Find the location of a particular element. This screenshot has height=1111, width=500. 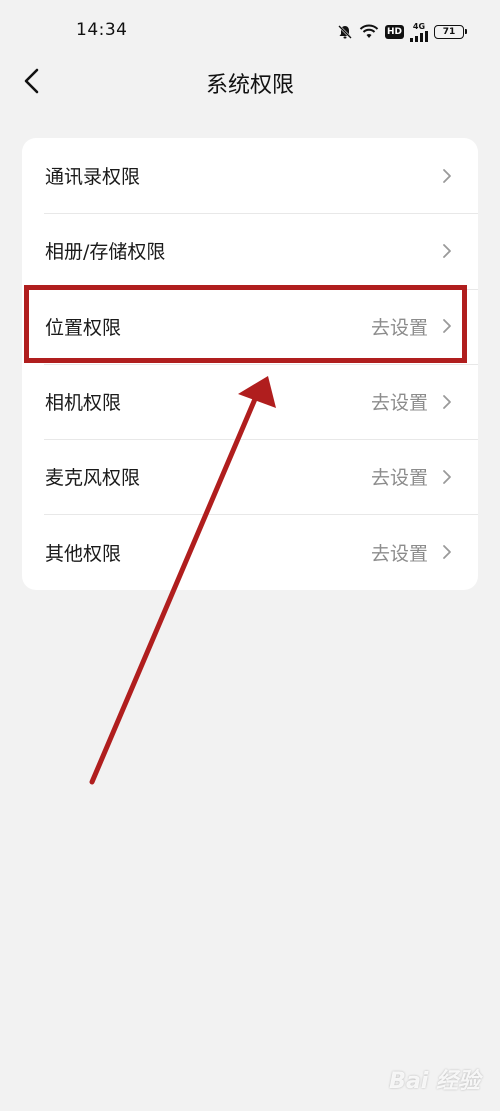

signal-4g-icon: 4G is located at coordinates (419, 31).